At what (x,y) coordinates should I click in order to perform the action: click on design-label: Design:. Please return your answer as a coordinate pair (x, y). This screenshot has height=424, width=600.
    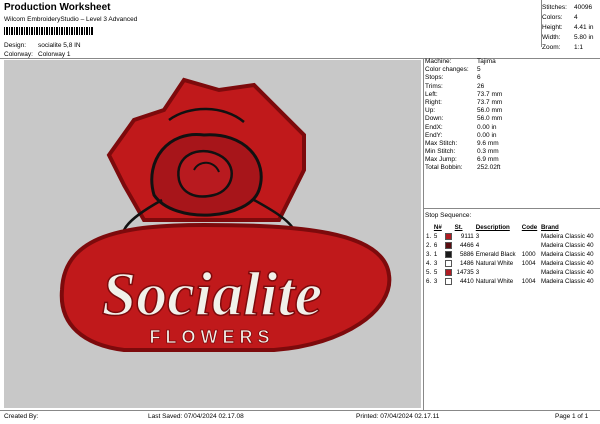
    Looking at the image, I should click on (15, 45).